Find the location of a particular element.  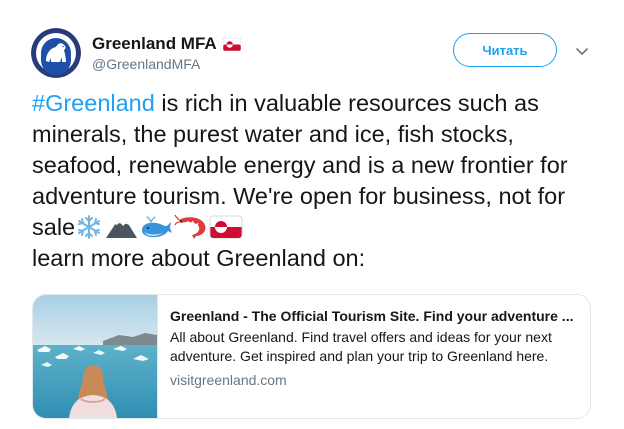

more-options-button is located at coordinates (582, 49).